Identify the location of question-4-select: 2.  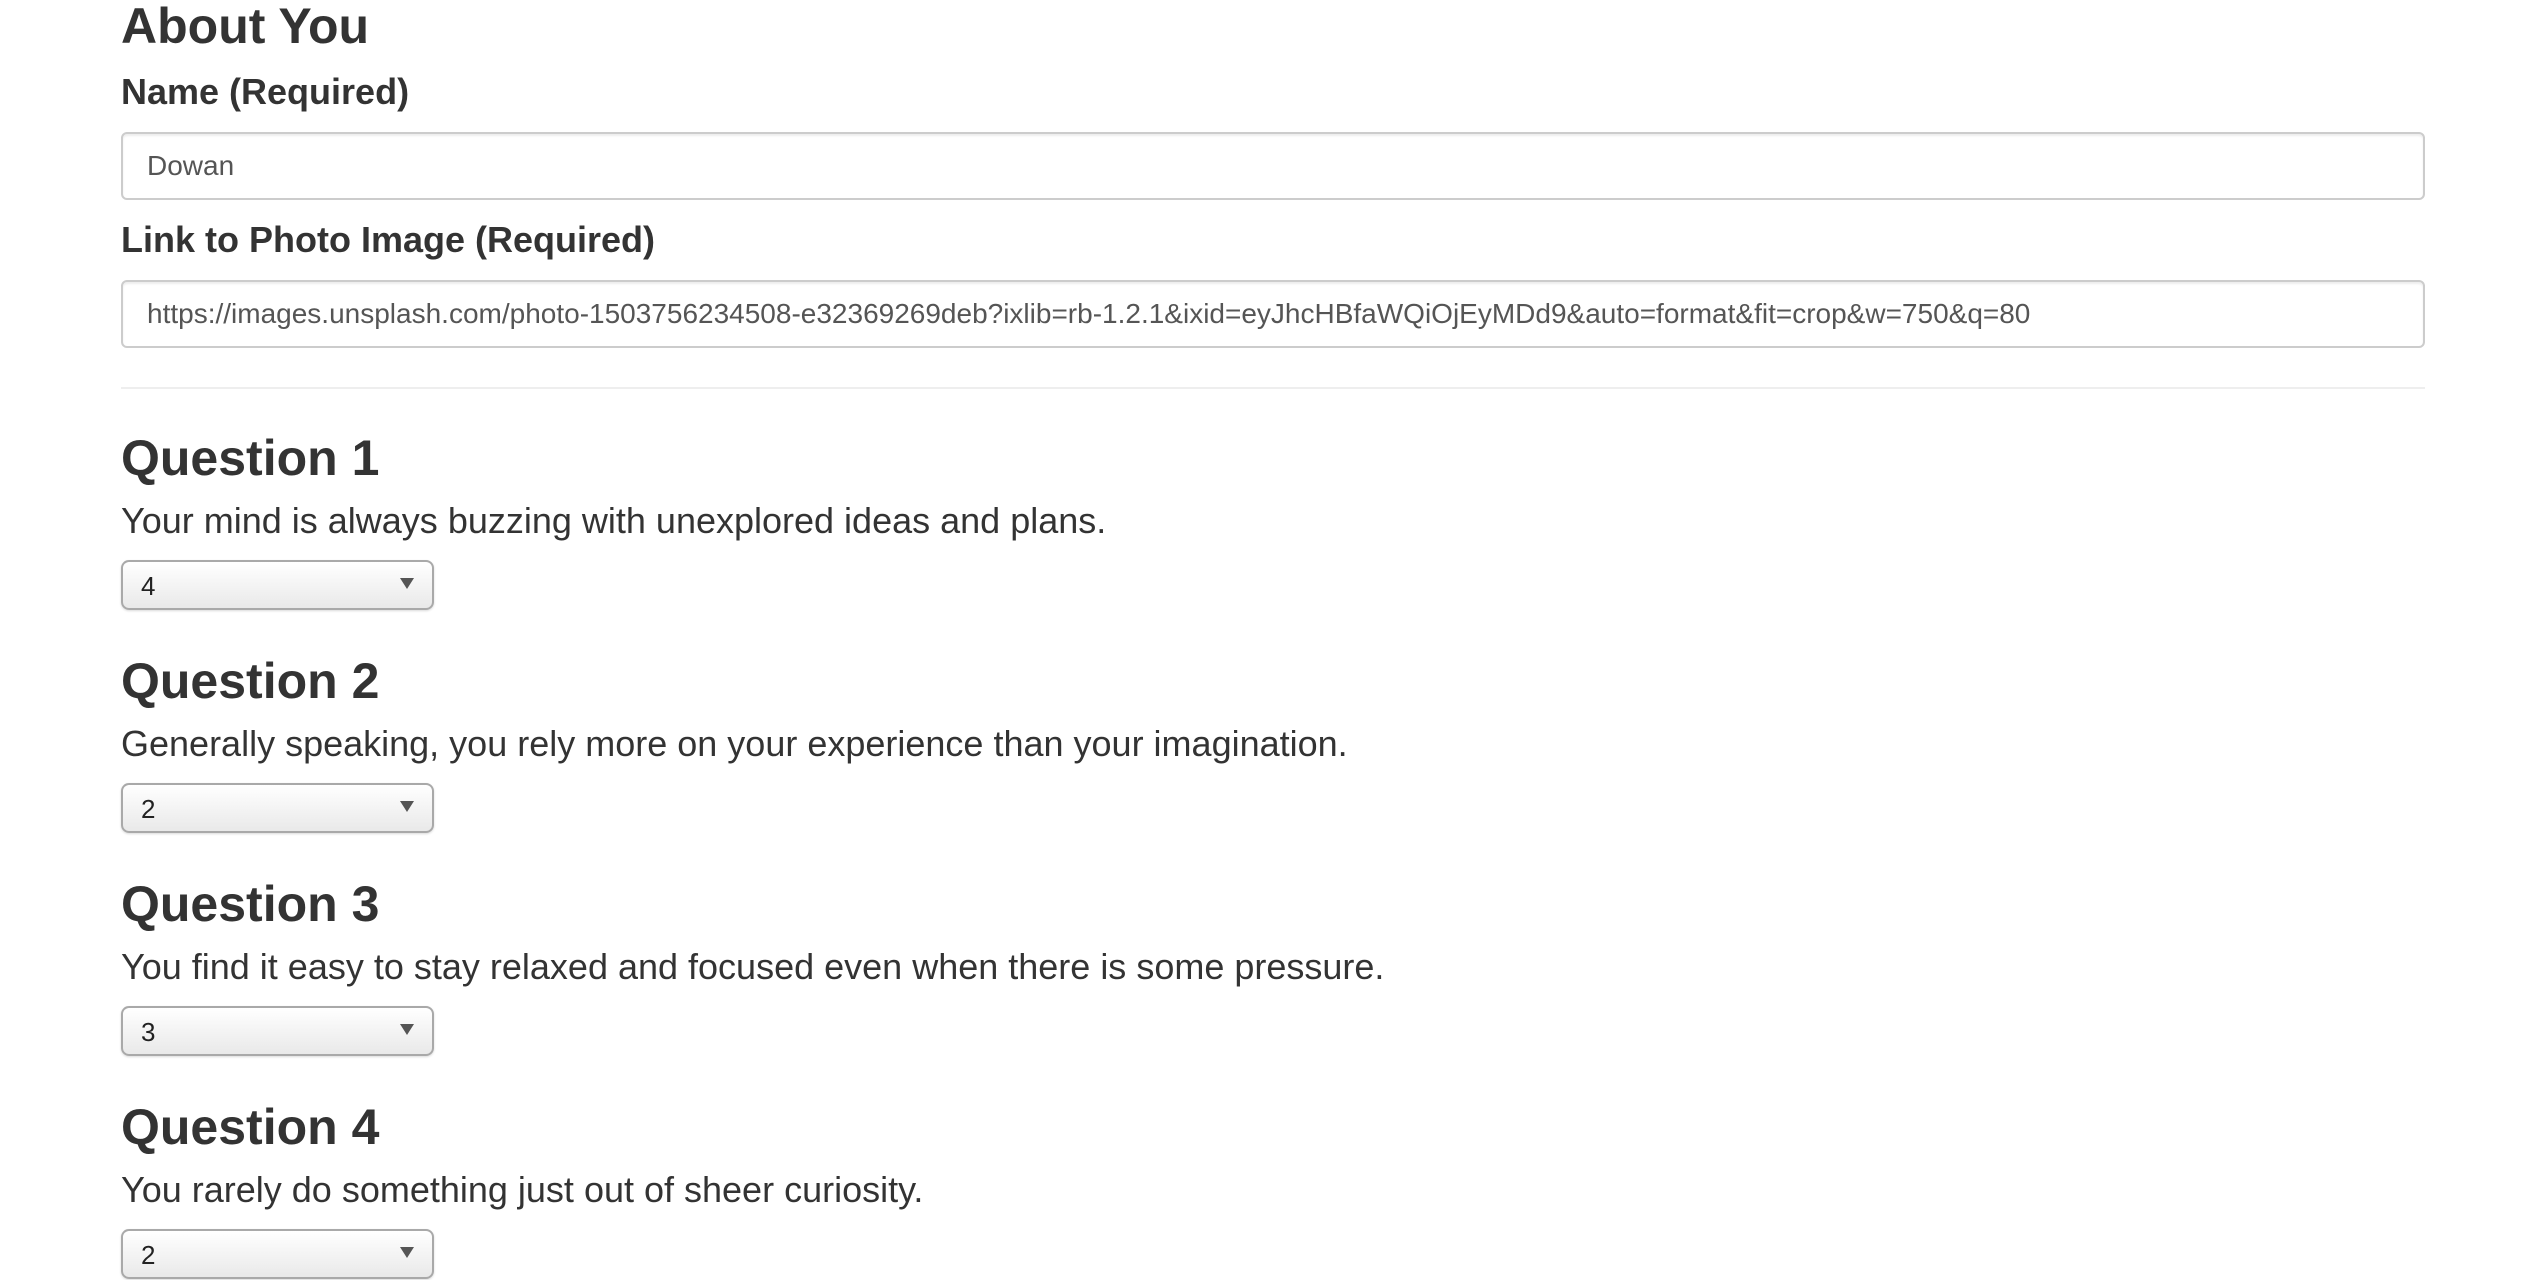
(277, 1254).